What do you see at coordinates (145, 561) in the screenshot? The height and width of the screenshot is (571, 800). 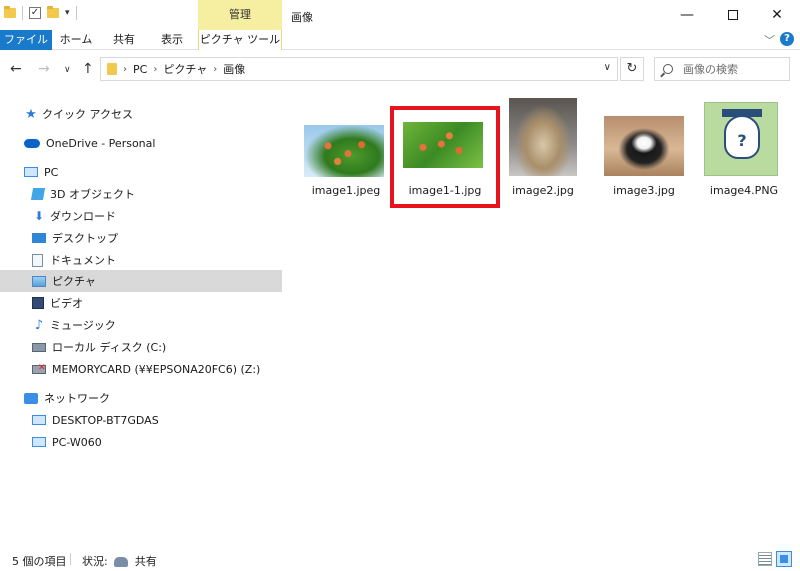 I see `share-status-value: 共有` at bounding box center [145, 561].